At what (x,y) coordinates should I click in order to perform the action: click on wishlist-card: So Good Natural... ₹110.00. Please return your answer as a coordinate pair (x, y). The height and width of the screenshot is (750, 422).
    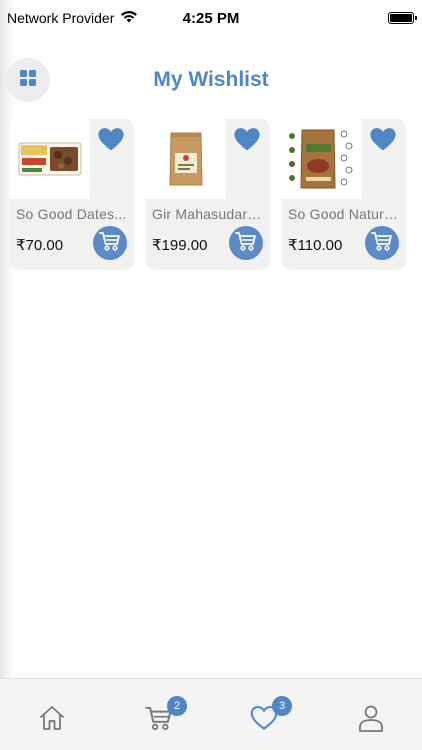
    Looking at the image, I should click on (344, 194).